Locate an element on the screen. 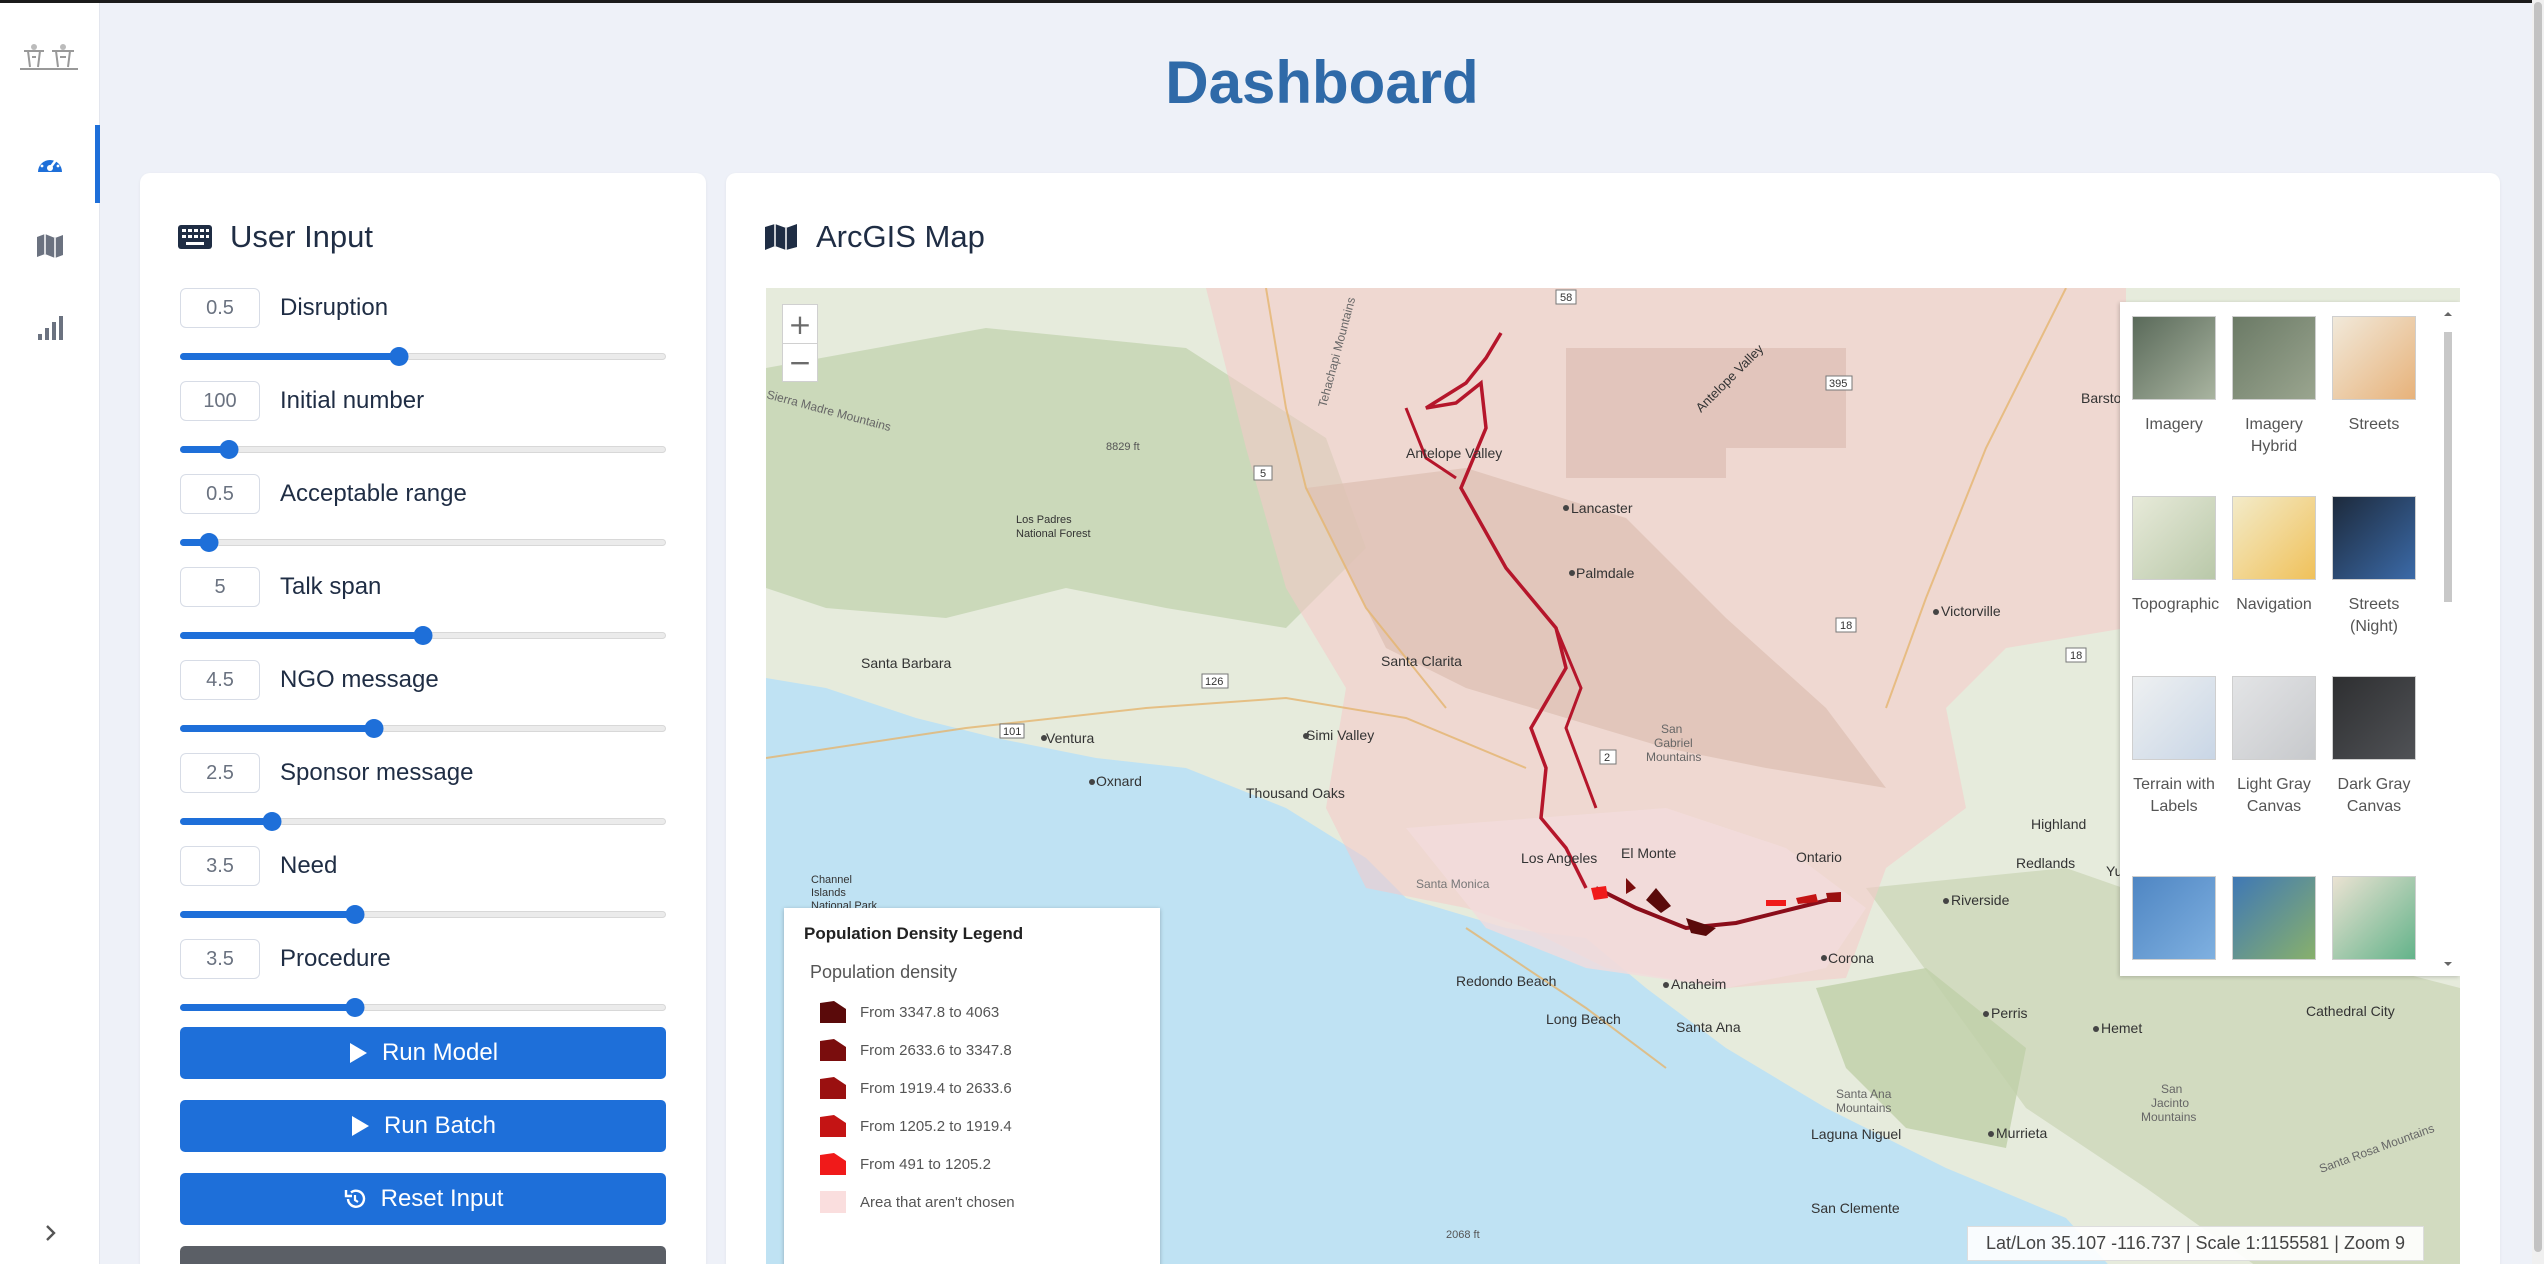 This screenshot has width=2544, height=1264. param-value-input: 100 is located at coordinates (220, 401).